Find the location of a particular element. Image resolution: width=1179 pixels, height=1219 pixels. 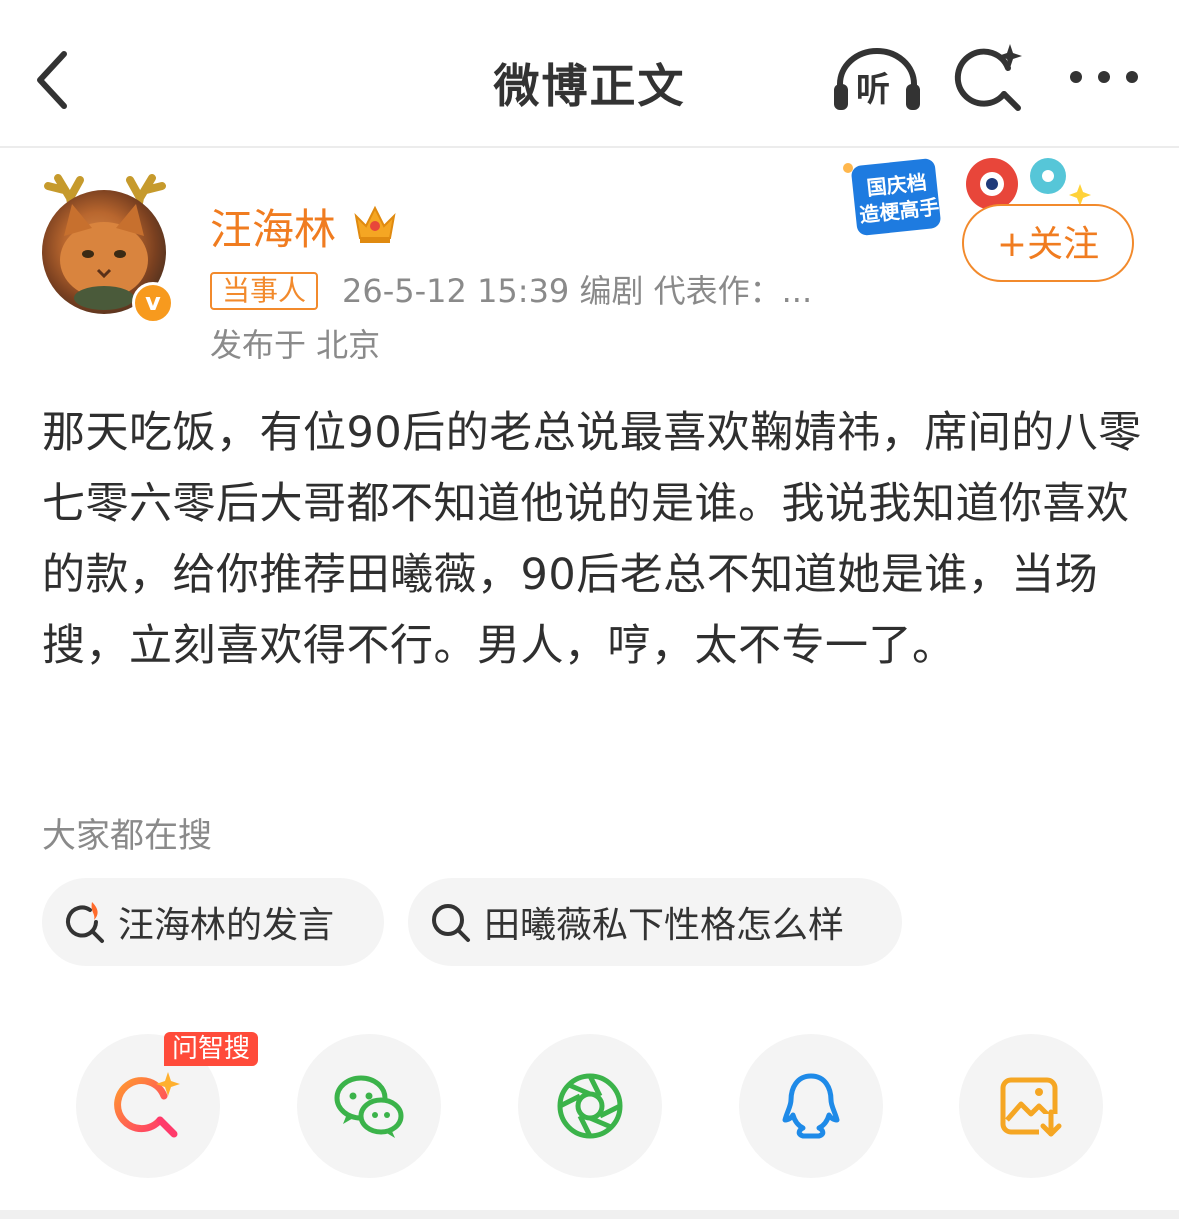

follow-button: +关注 is located at coordinates (1048, 243).